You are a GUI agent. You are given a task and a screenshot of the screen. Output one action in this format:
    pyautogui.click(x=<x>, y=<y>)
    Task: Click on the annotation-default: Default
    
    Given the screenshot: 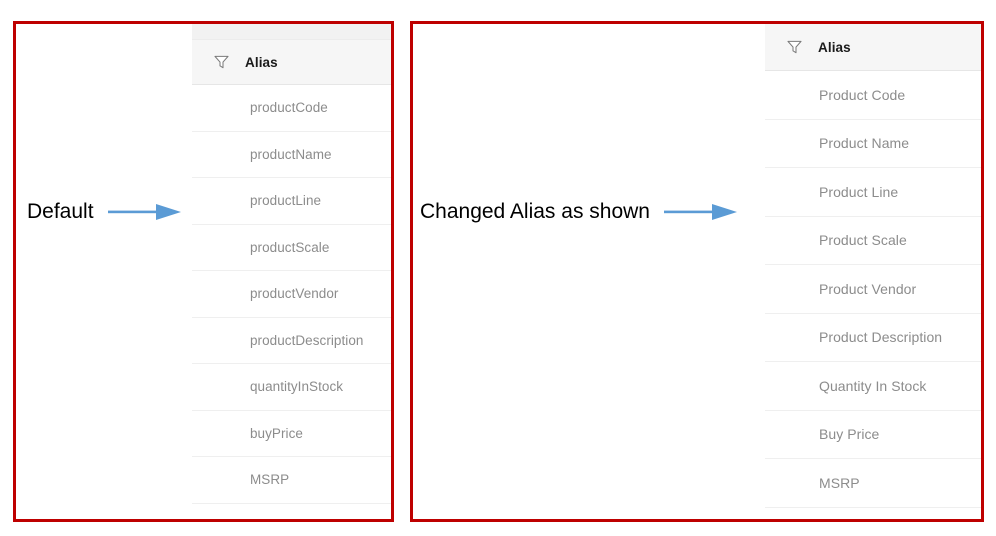 What is the action you would take?
    pyautogui.click(x=104, y=212)
    